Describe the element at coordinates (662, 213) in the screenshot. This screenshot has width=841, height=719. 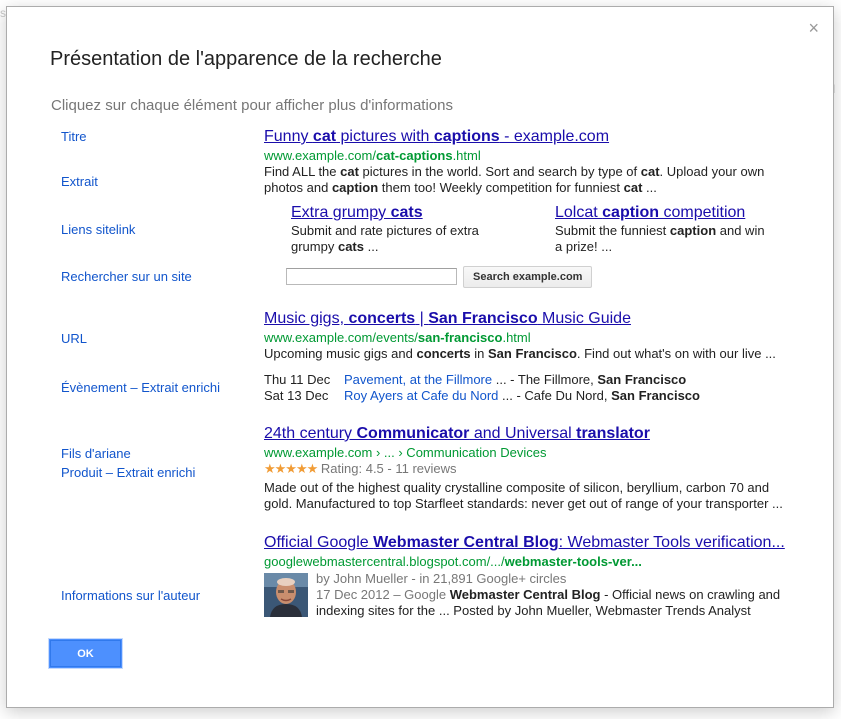
I see `sitelink-title: Lolcat caption competition` at that location.